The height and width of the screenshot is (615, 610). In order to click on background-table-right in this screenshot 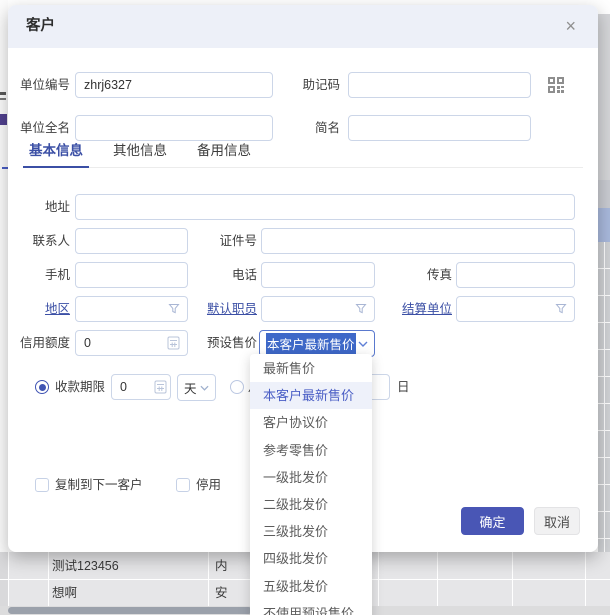, I will do `click(604, 283)`.